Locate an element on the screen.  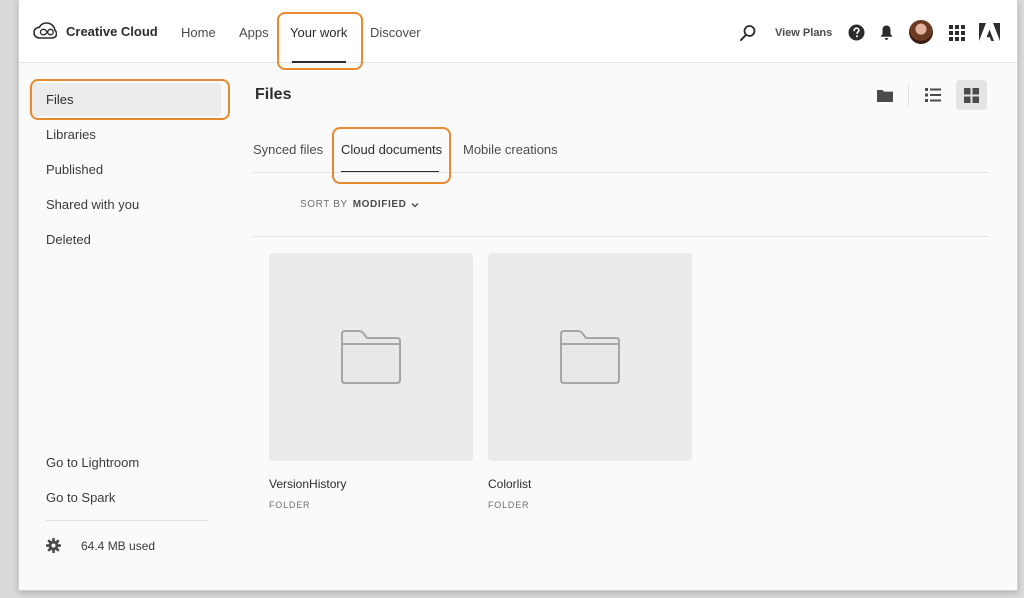
app-grid-icon is located at coordinates (957, 33).